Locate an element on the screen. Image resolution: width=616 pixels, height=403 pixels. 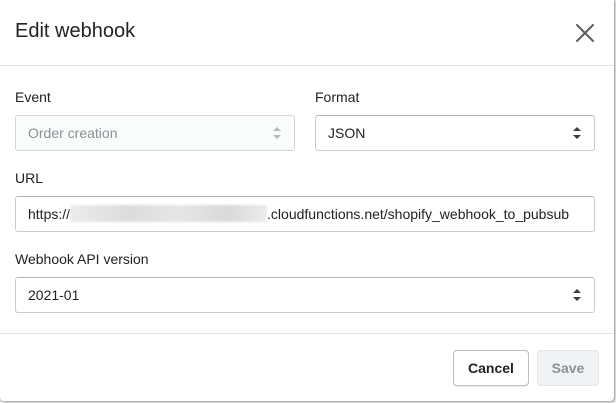
save-button: Save is located at coordinates (568, 368).